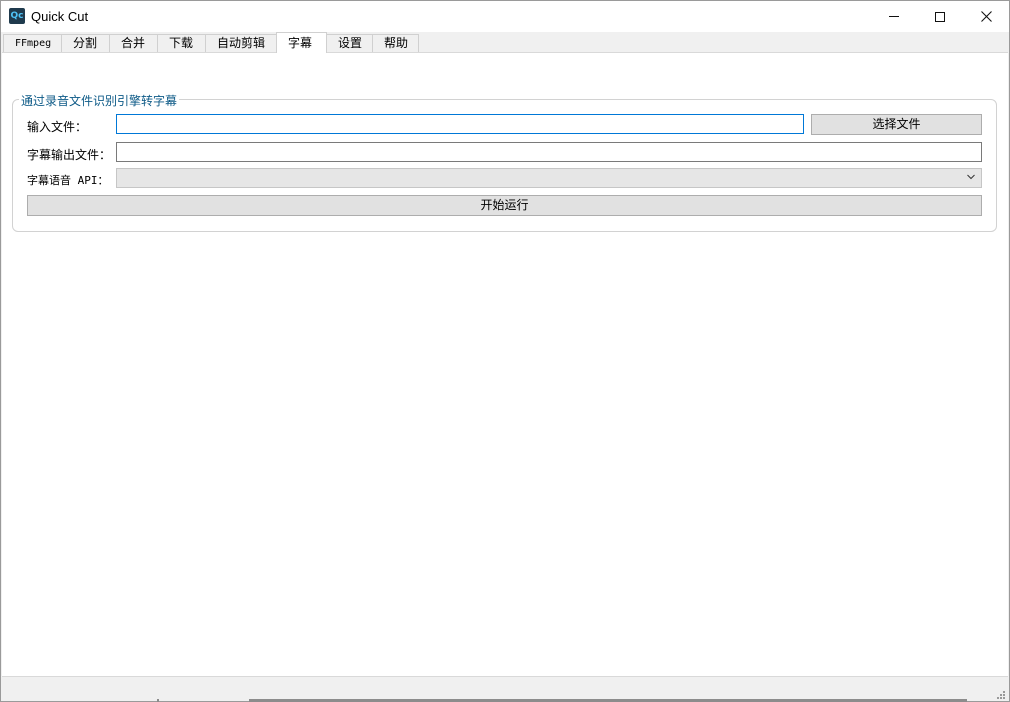 Image resolution: width=1010 pixels, height=702 pixels. I want to click on window-title: Quick Cut, so click(60, 16).